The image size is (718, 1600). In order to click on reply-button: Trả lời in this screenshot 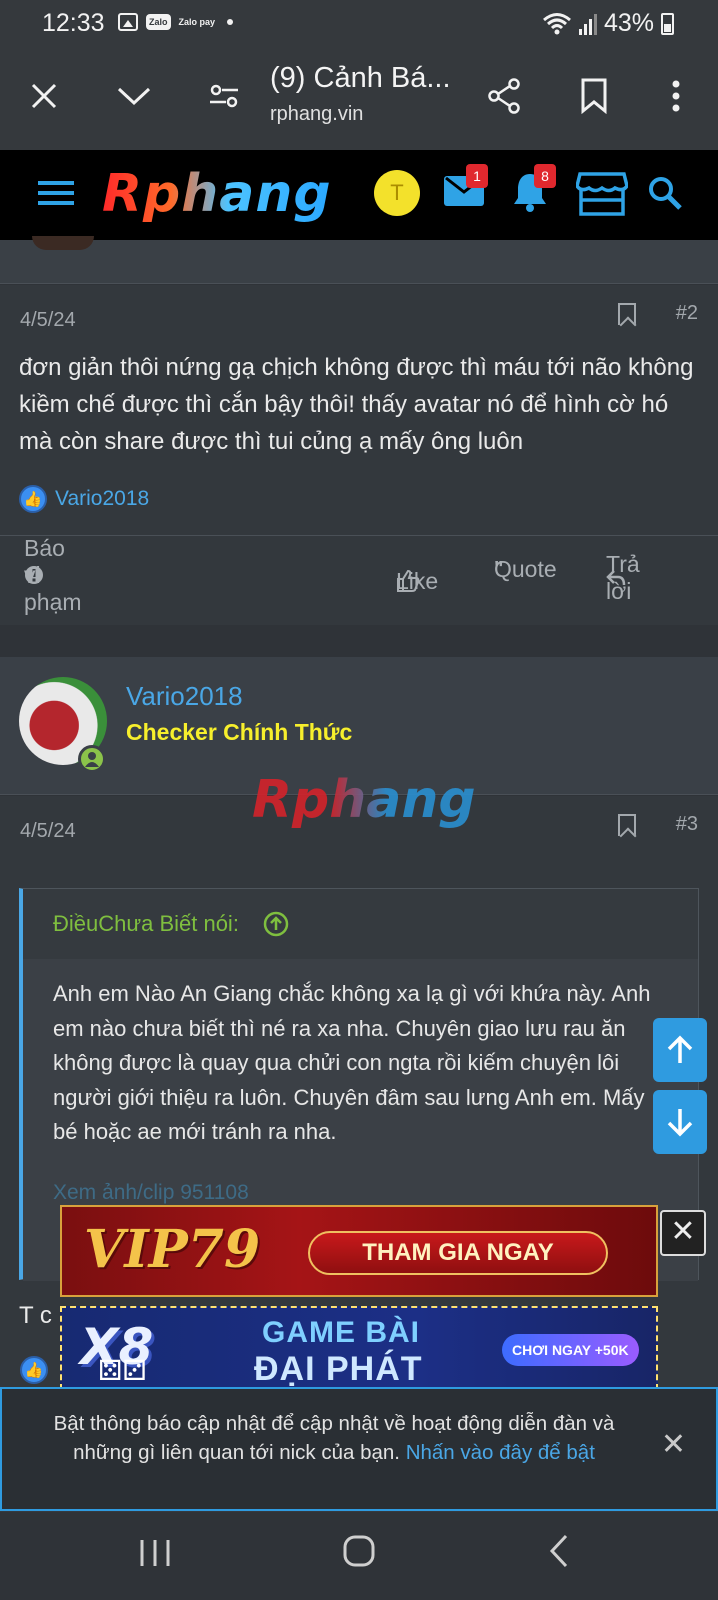, I will do `click(623, 577)`.